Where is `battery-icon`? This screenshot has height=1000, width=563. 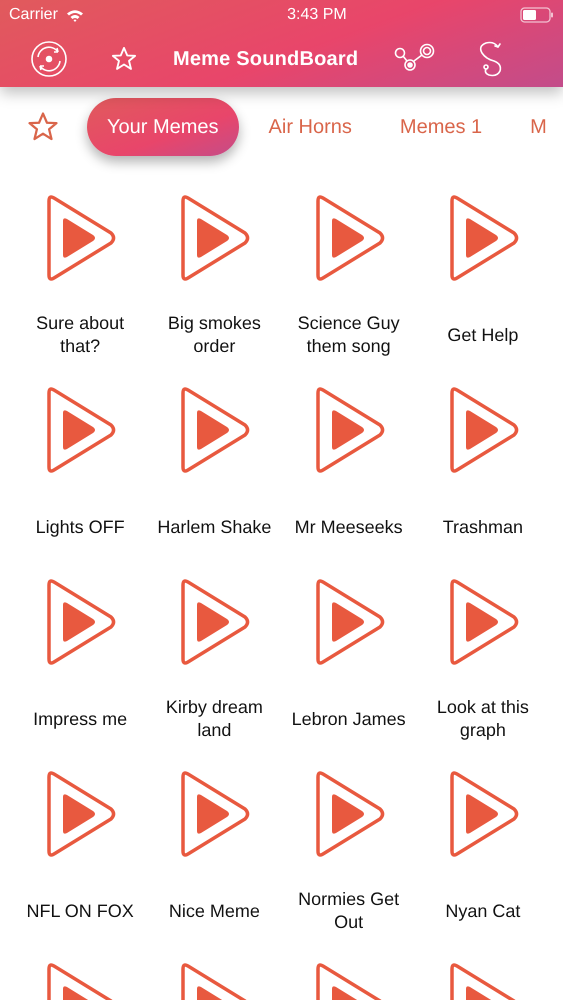
battery-icon is located at coordinates (537, 15).